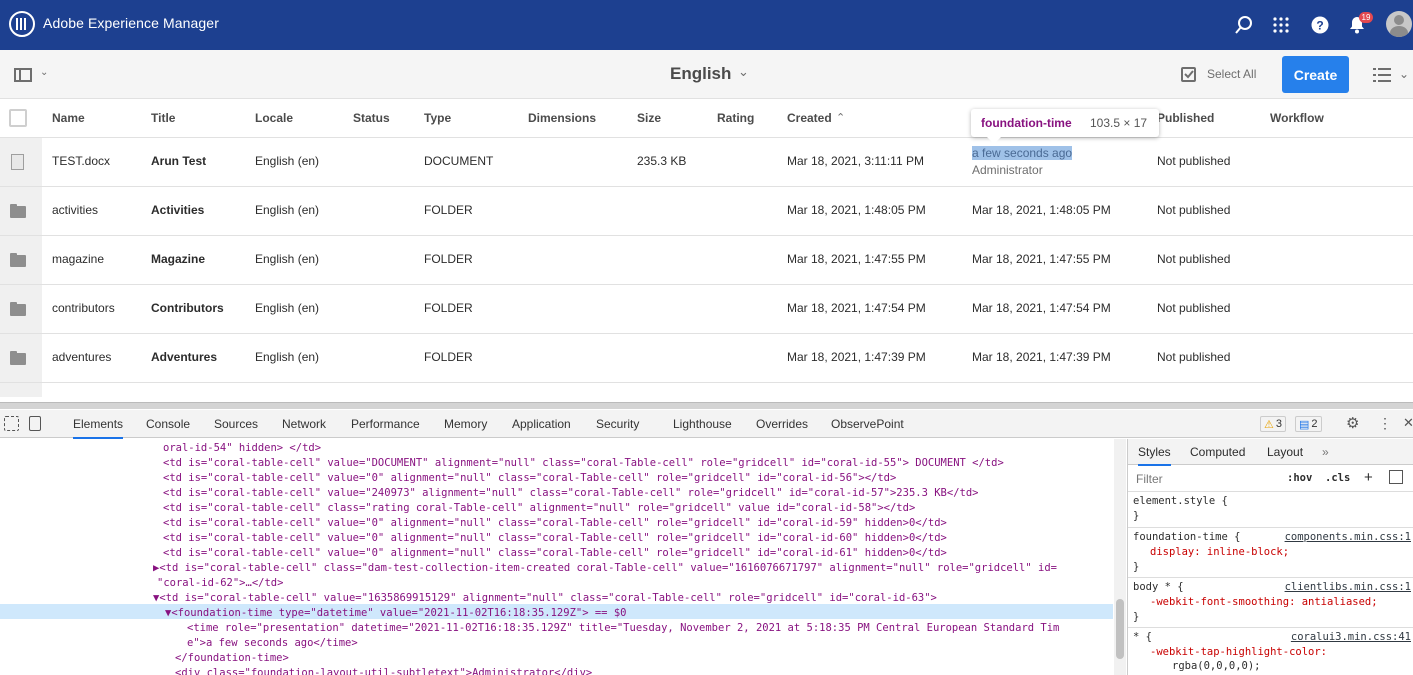 The image size is (1413, 675). Describe the element at coordinates (385, 424) in the screenshot. I see `tab-performance: Performance` at that location.